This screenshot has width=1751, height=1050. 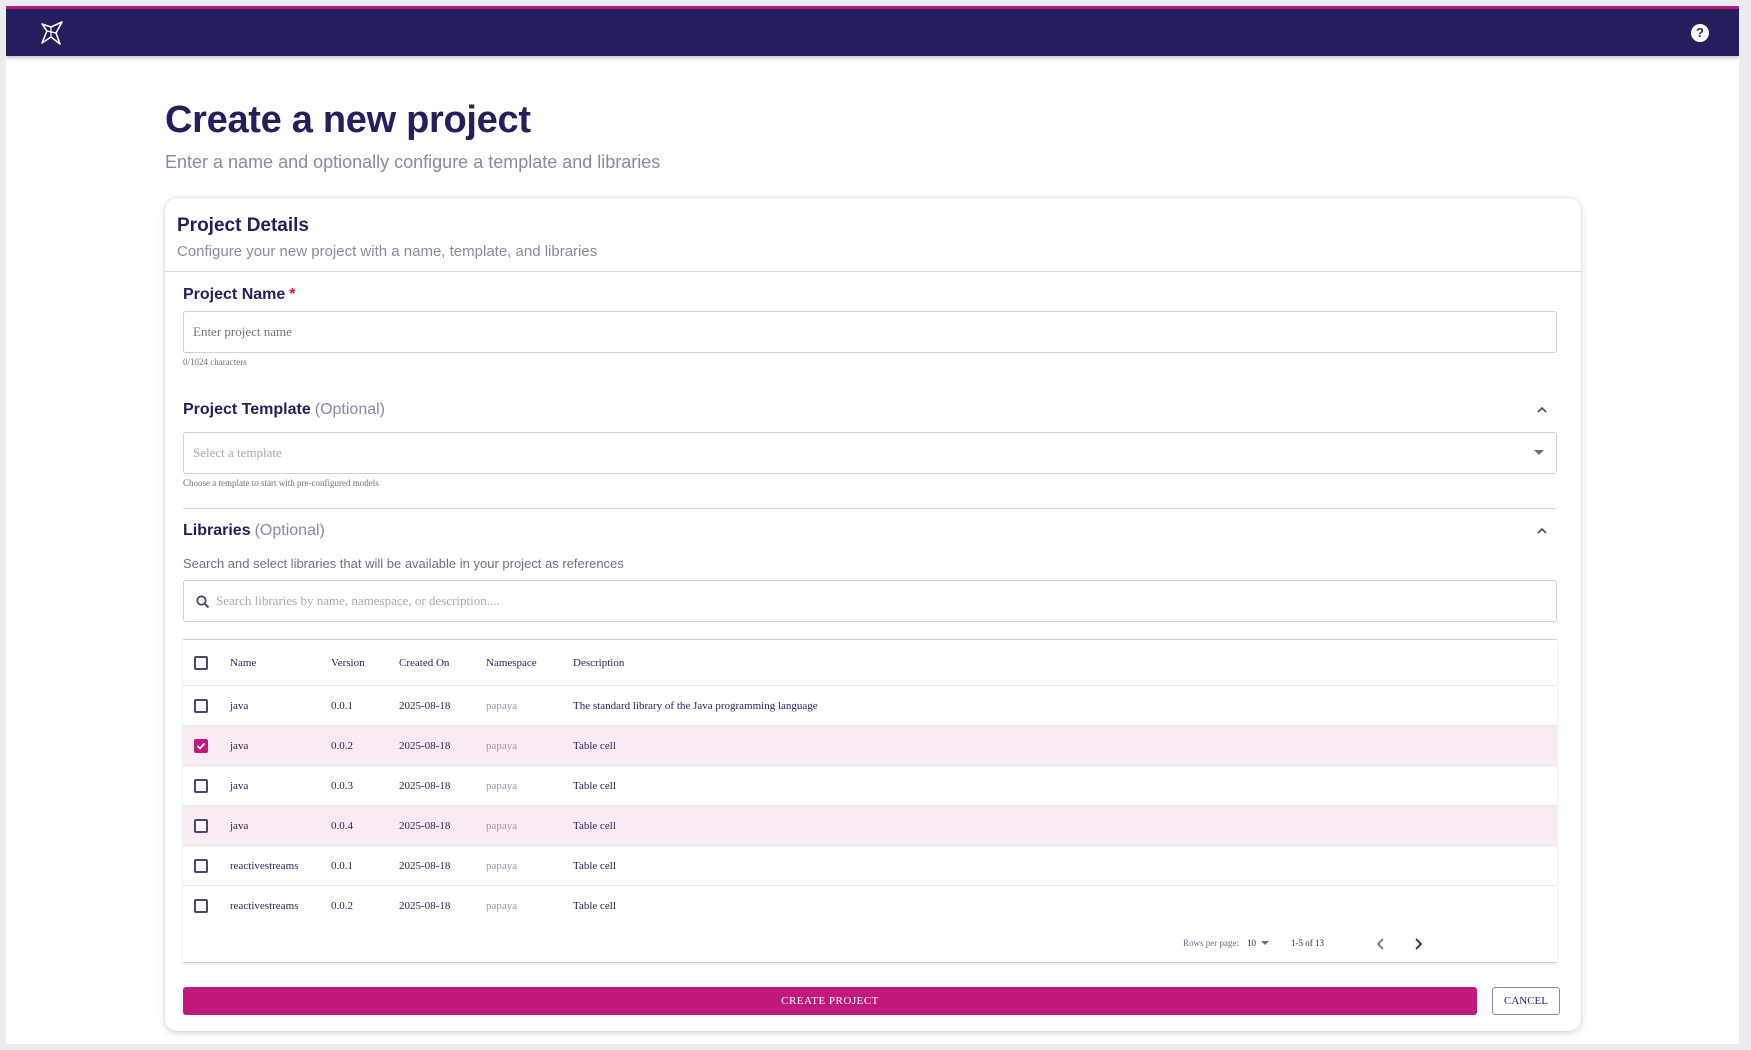 What do you see at coordinates (424, 663) in the screenshot?
I see `column-header-created-on: Created On` at bounding box center [424, 663].